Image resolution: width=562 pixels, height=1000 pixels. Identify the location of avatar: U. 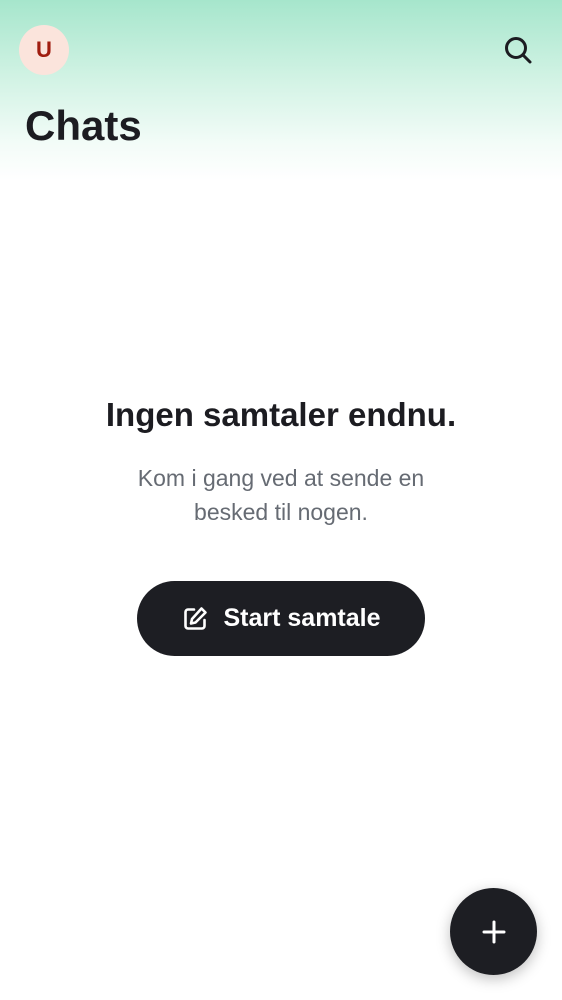
(44, 50).